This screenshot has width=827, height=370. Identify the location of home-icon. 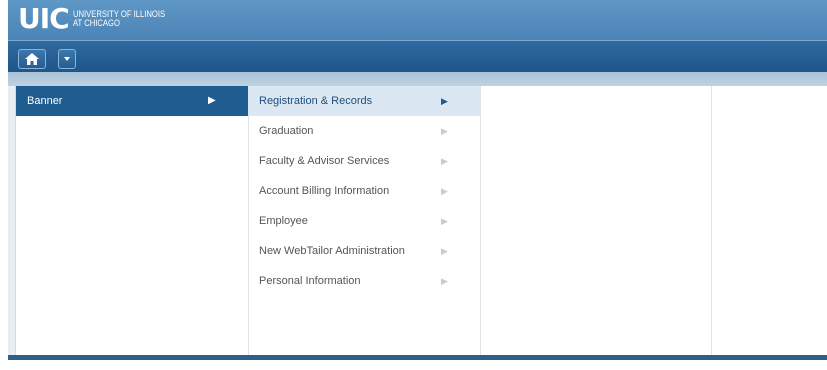
(32, 59).